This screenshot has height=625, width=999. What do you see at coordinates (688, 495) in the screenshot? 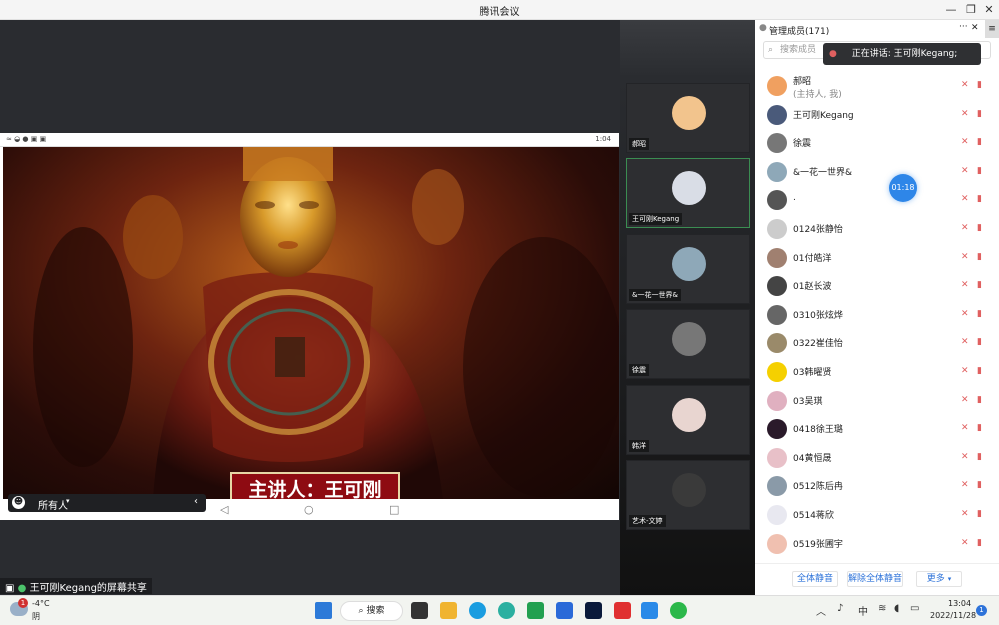
I see `video-tile: 艺术-文婷` at bounding box center [688, 495].